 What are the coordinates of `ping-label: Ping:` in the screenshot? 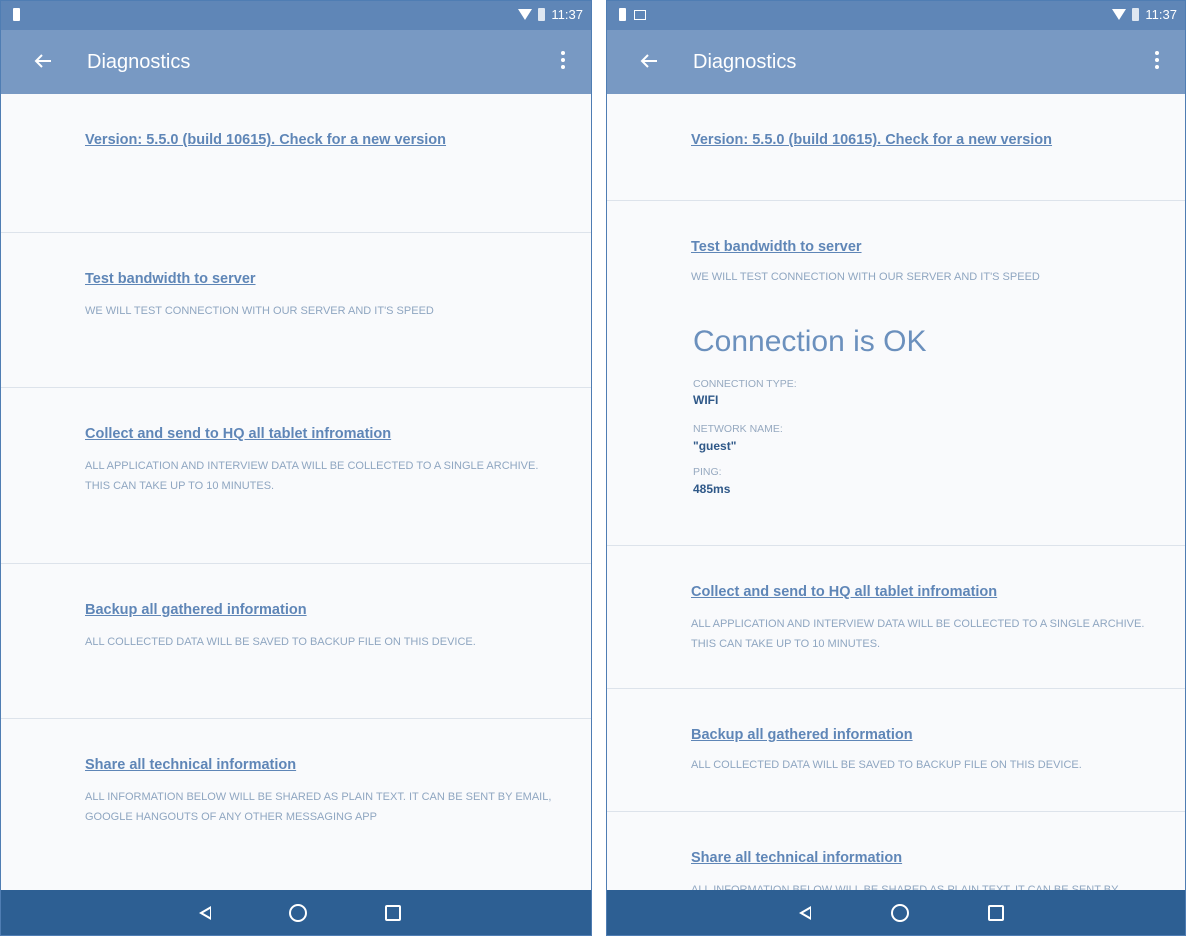 It's located at (707, 472).